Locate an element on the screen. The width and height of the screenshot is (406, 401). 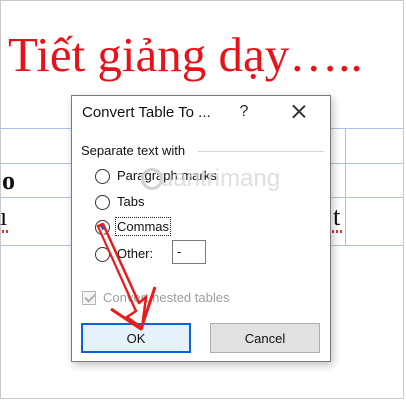
cancel-button: Cancel is located at coordinates (265, 338).